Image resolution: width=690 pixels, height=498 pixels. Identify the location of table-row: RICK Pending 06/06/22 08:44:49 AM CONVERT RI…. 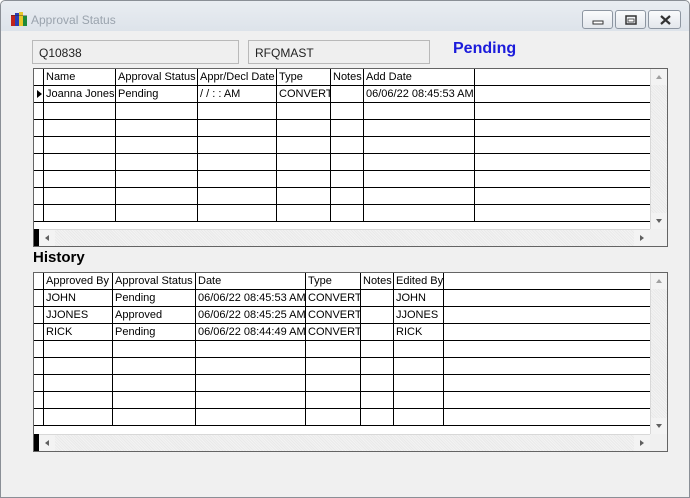
(342, 332).